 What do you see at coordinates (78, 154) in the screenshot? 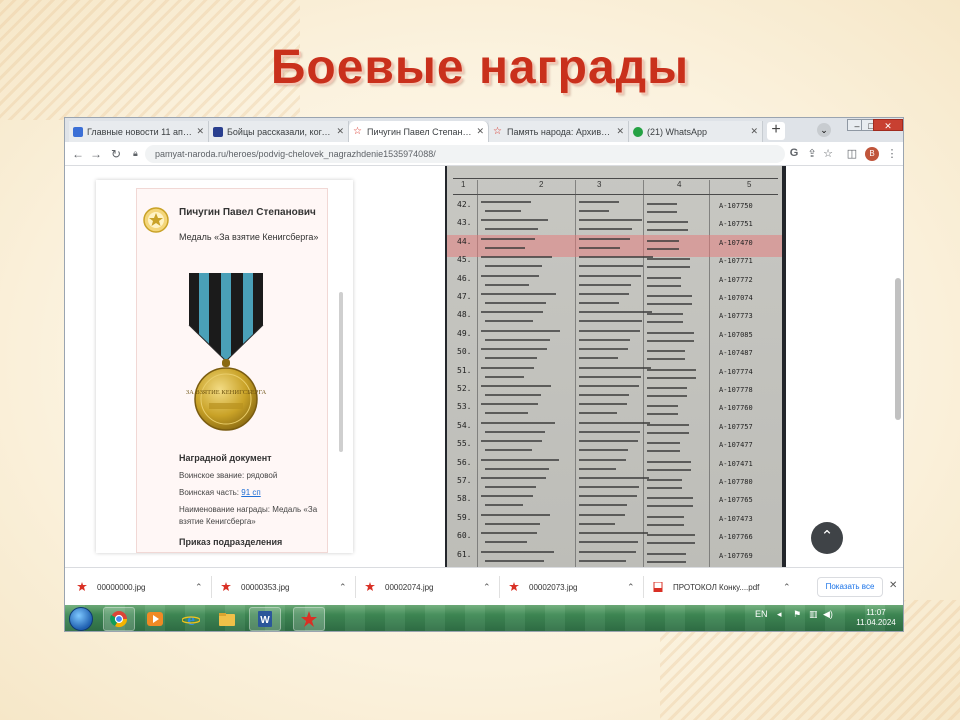
I see `back-arrow-icon: ←` at bounding box center [78, 154].